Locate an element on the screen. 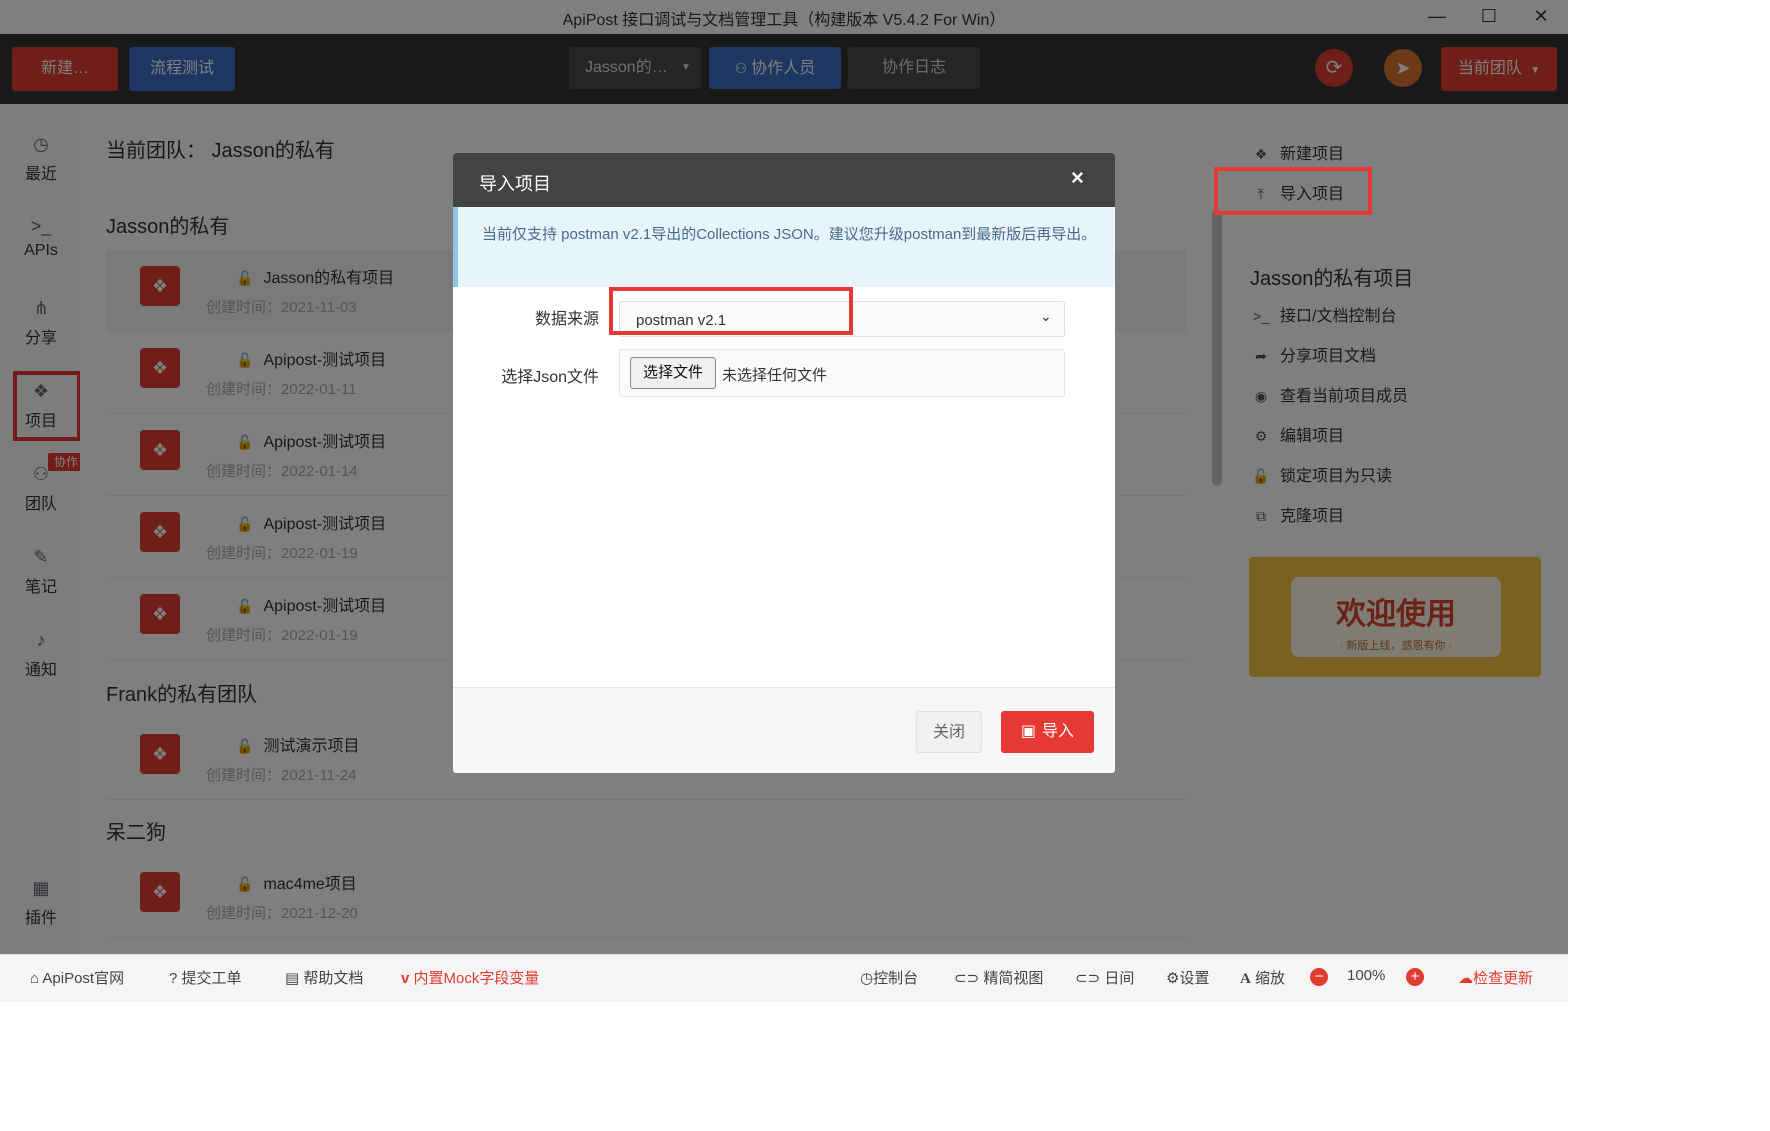 This screenshot has width=1770, height=1131. zoom-in-icon: + is located at coordinates (1415, 977).